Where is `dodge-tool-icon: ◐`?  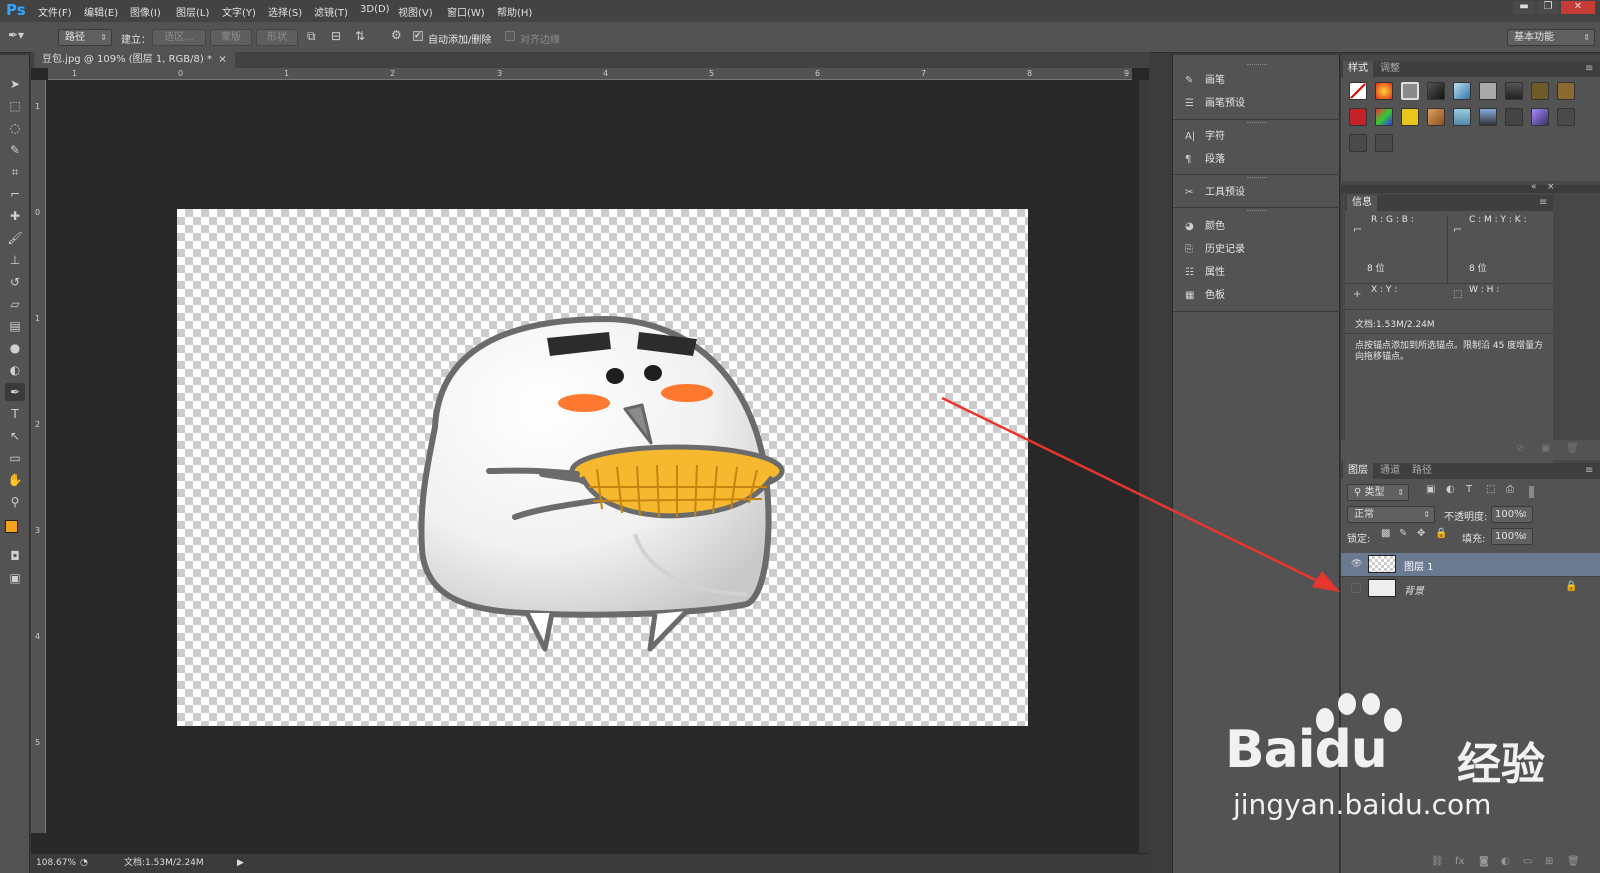 dodge-tool-icon: ◐ is located at coordinates (15, 370).